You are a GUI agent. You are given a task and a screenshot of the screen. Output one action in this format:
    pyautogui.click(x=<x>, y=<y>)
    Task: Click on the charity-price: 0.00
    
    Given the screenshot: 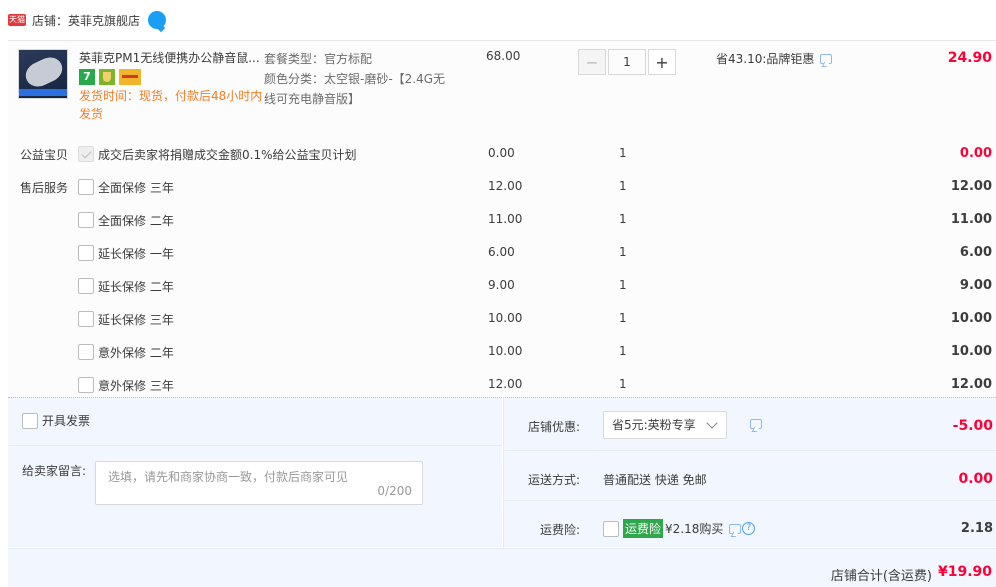 What is the action you would take?
    pyautogui.click(x=501, y=153)
    